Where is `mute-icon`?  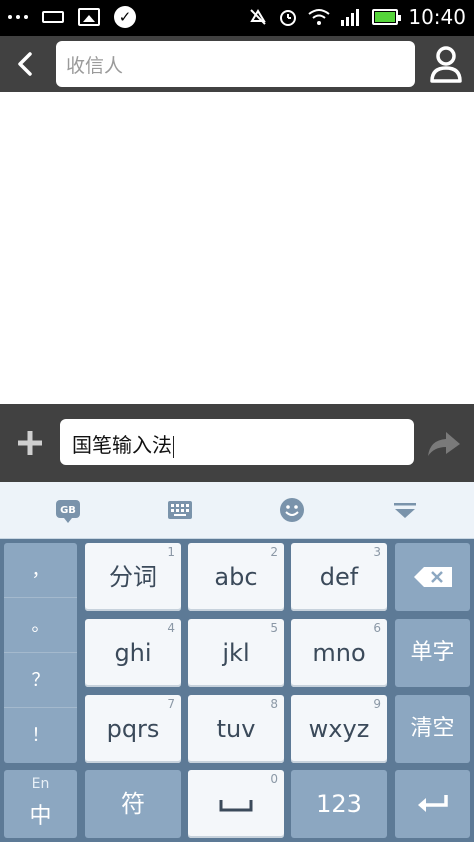
mute-icon is located at coordinates (258, 17).